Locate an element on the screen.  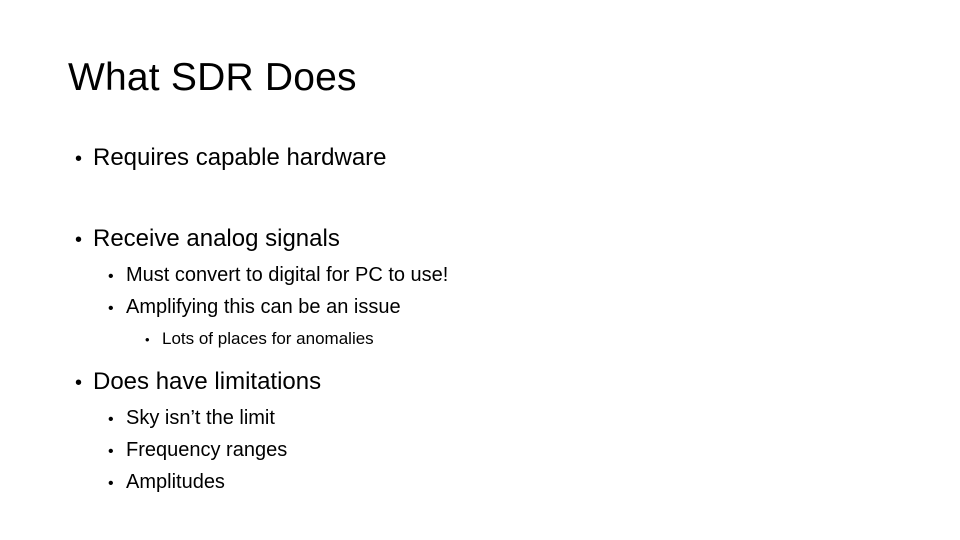
list-item: • Amplifying this can be an issue is located at coordinates (483, 308).